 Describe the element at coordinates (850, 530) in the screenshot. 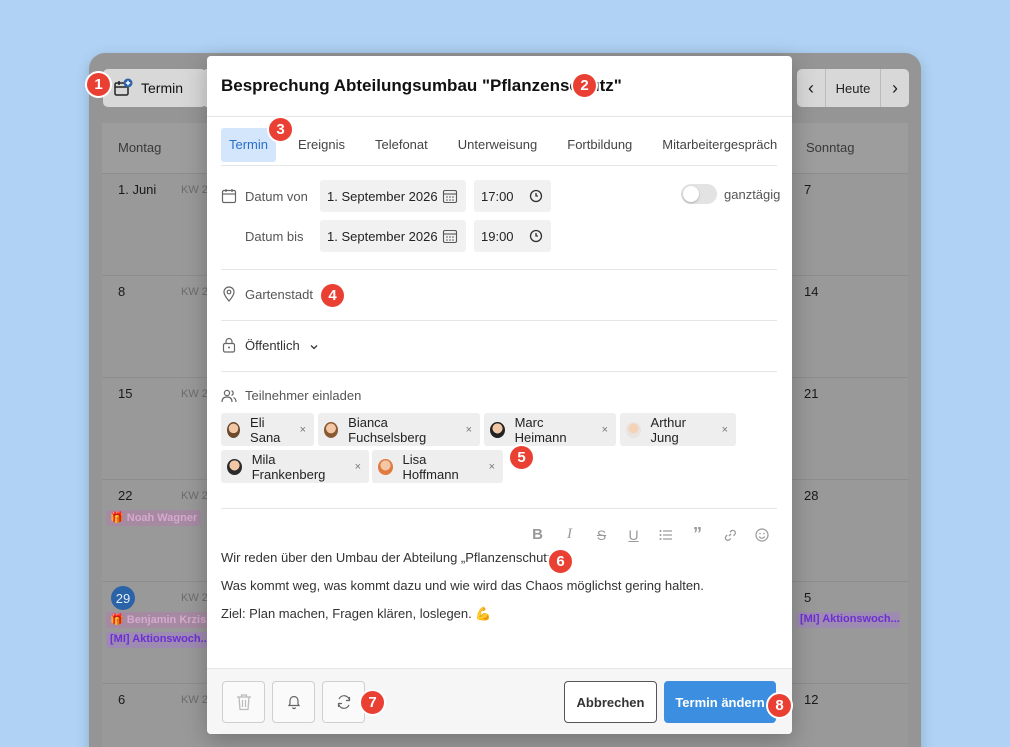

I see `calendar-day-cell: 28` at that location.